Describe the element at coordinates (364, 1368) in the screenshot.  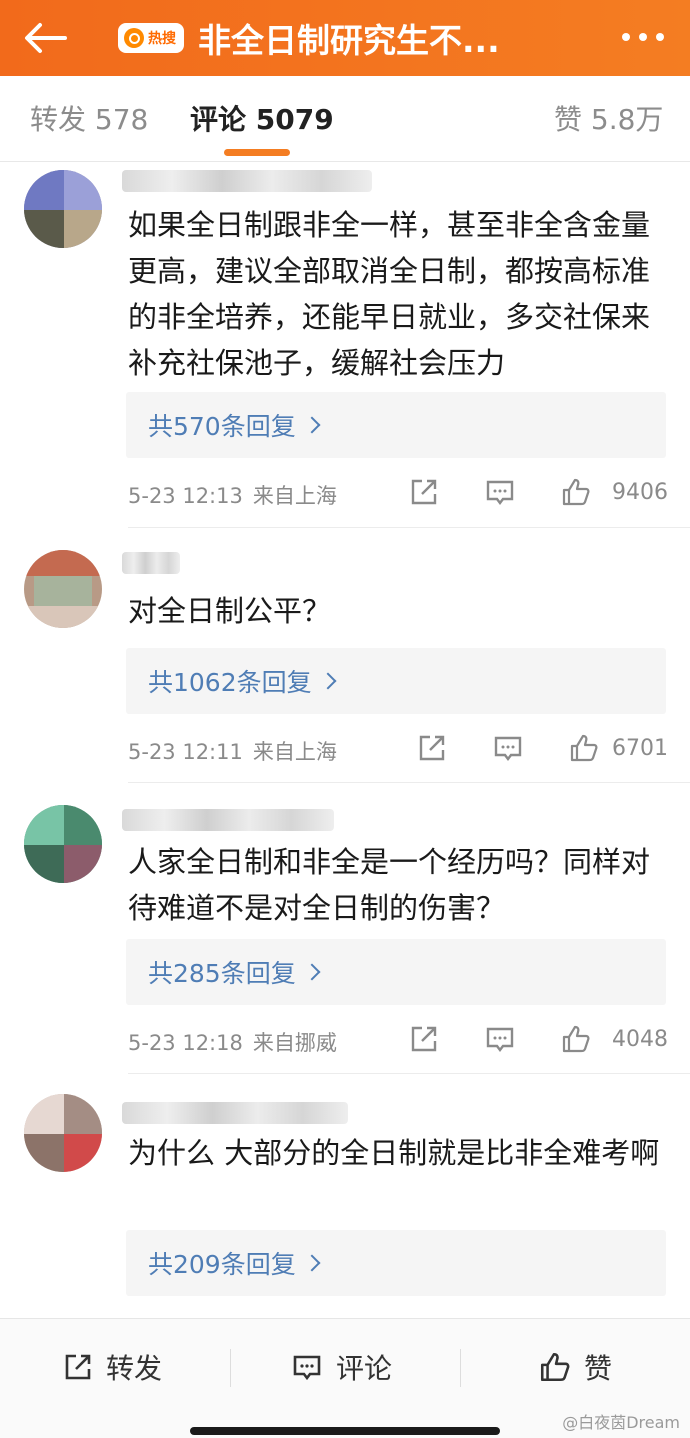
I see `comment-label: 评论` at that location.